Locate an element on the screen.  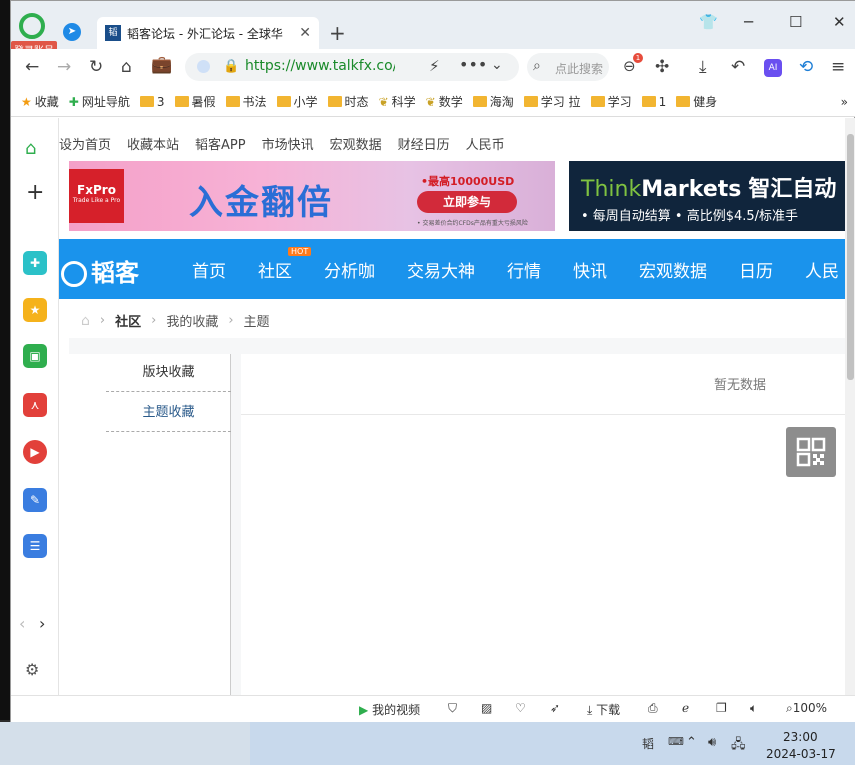
nav-item: 社区 HOT is located at coordinates (285, 264).